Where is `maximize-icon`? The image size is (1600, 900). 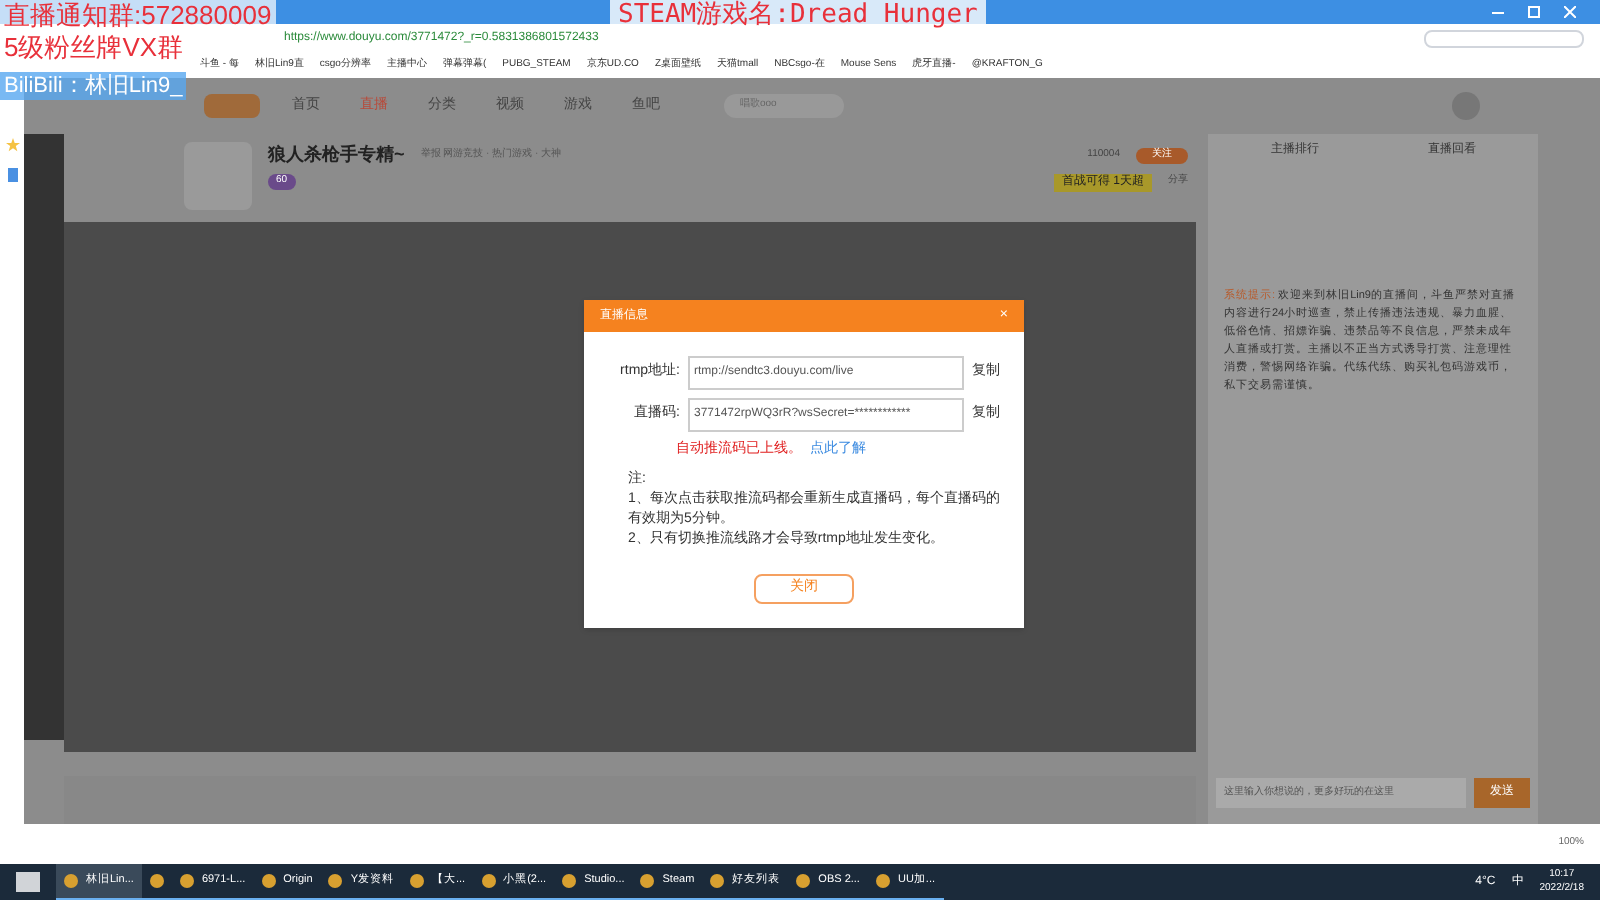
maximize-icon is located at coordinates (1534, 12).